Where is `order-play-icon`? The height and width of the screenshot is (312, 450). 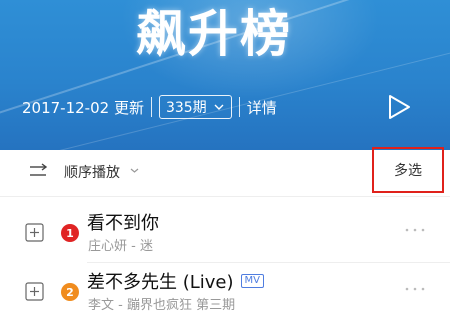
order-play-icon is located at coordinates (38, 171).